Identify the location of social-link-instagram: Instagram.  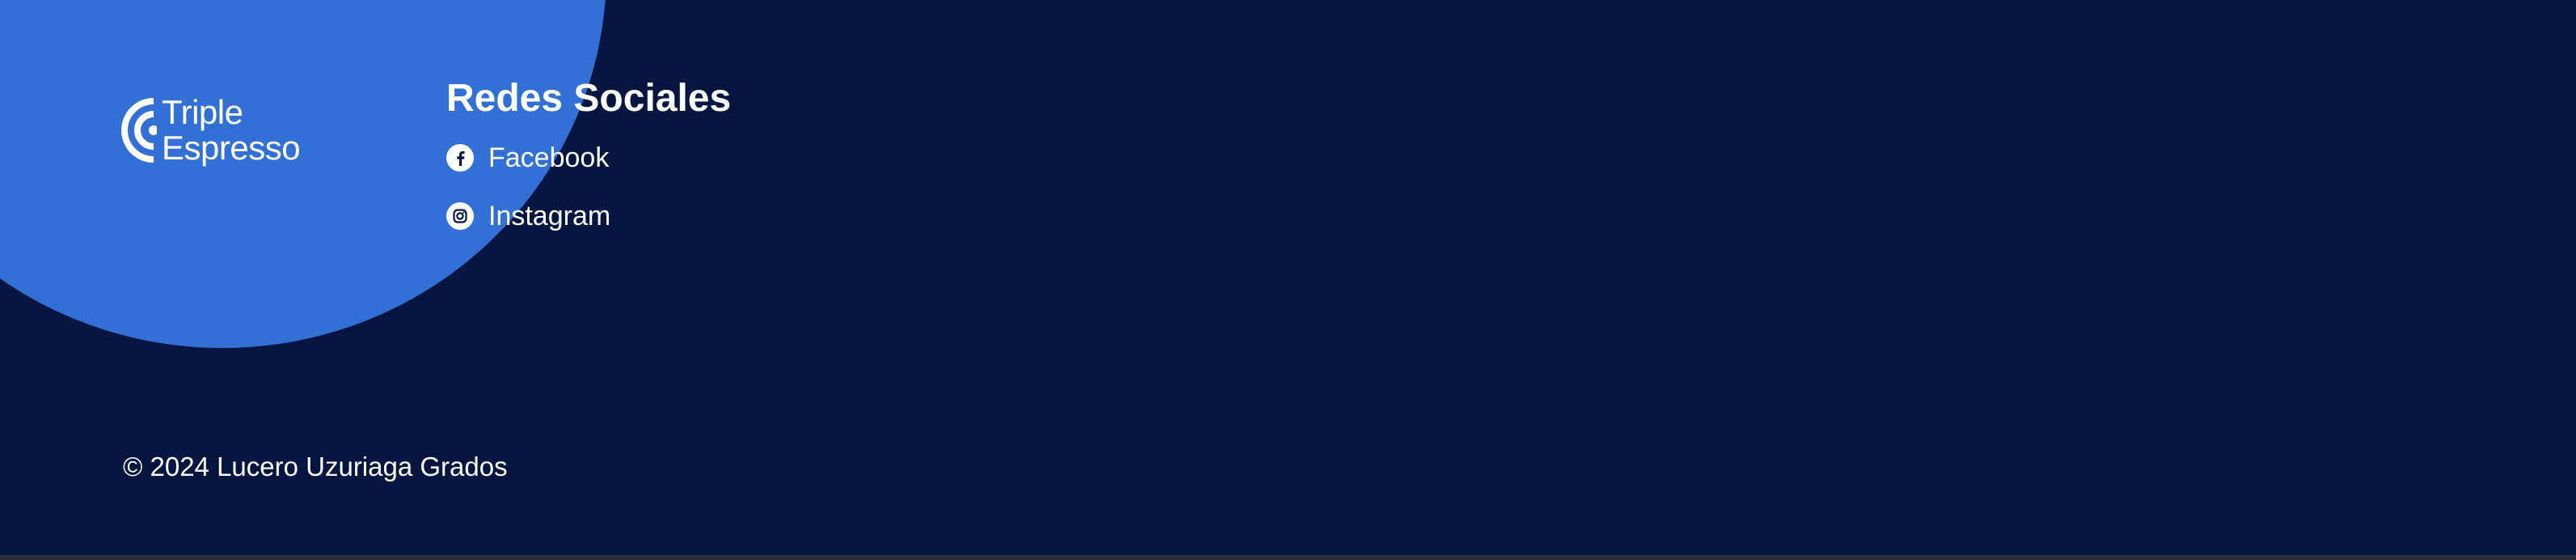
(588, 216).